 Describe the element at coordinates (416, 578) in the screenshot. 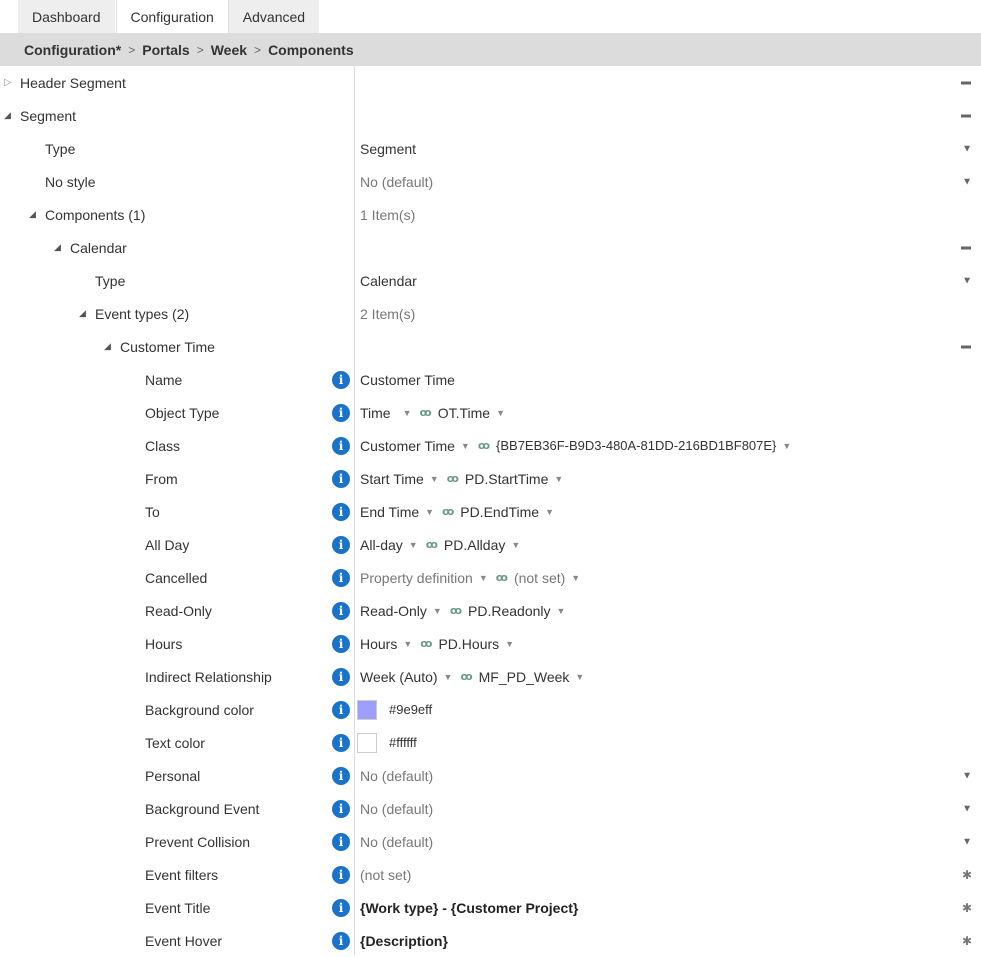

I see `cancelled-select: Property definition` at that location.